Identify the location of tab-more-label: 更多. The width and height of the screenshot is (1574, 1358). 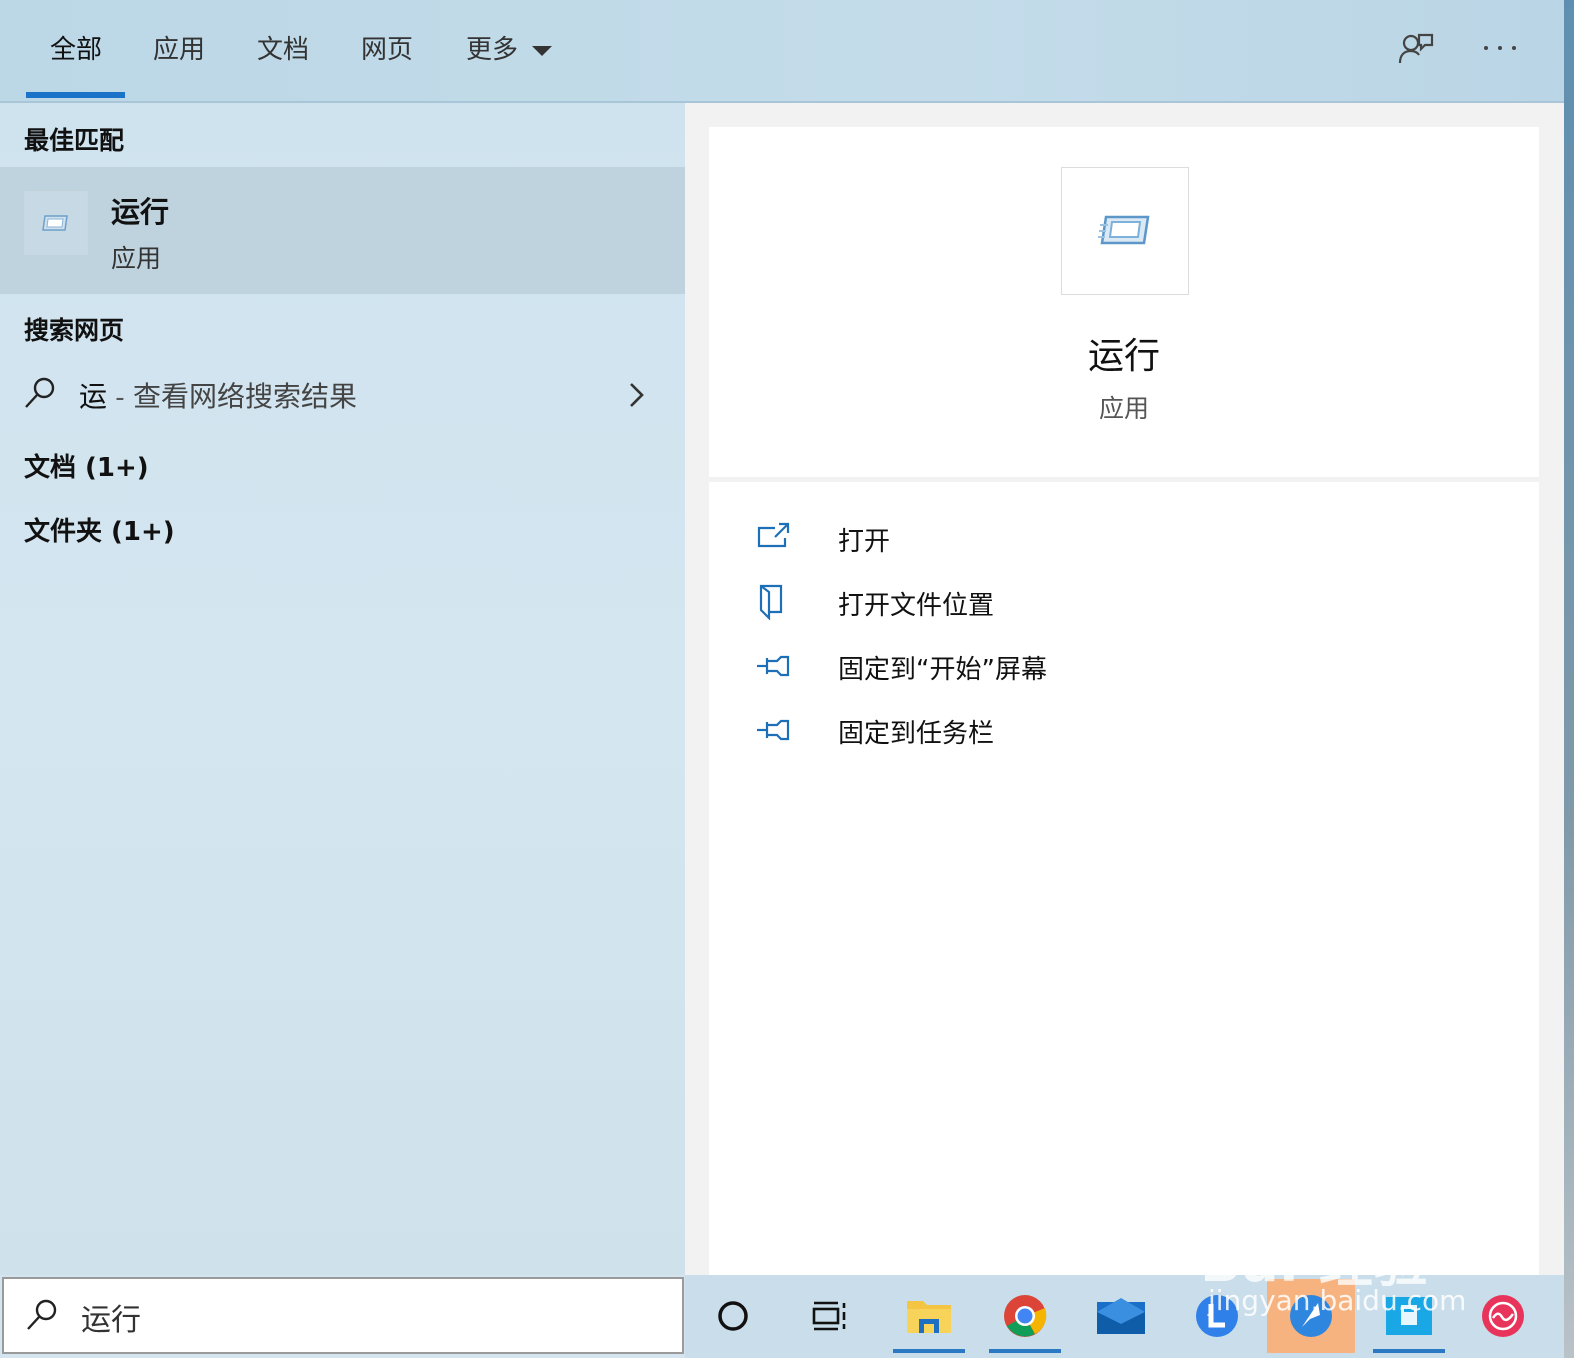
(492, 50).